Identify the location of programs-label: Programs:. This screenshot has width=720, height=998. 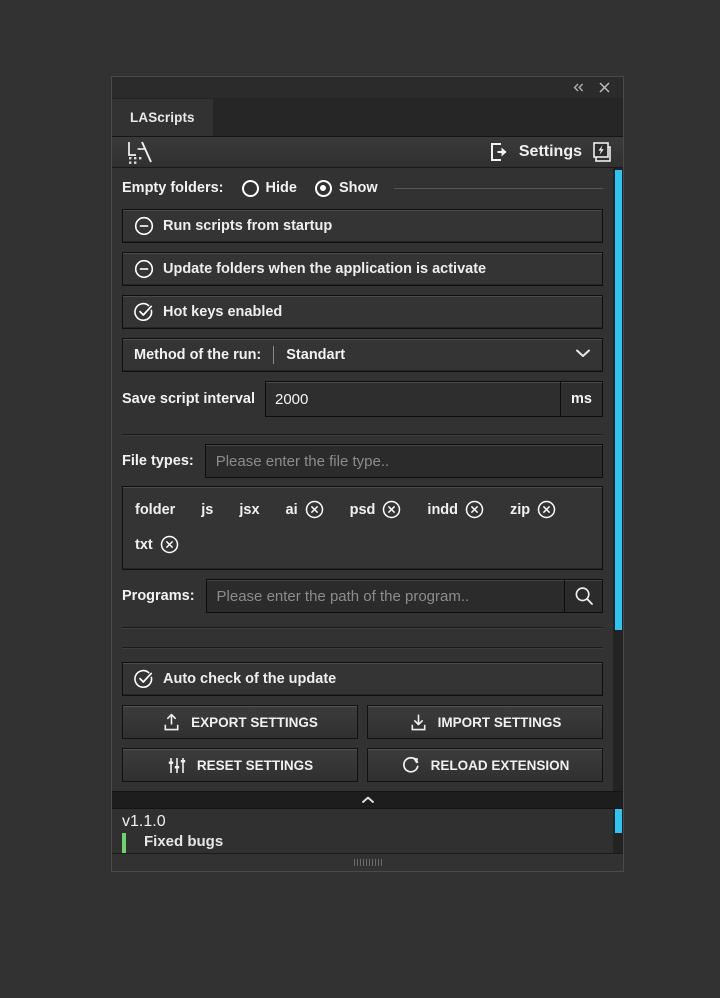
(158, 596).